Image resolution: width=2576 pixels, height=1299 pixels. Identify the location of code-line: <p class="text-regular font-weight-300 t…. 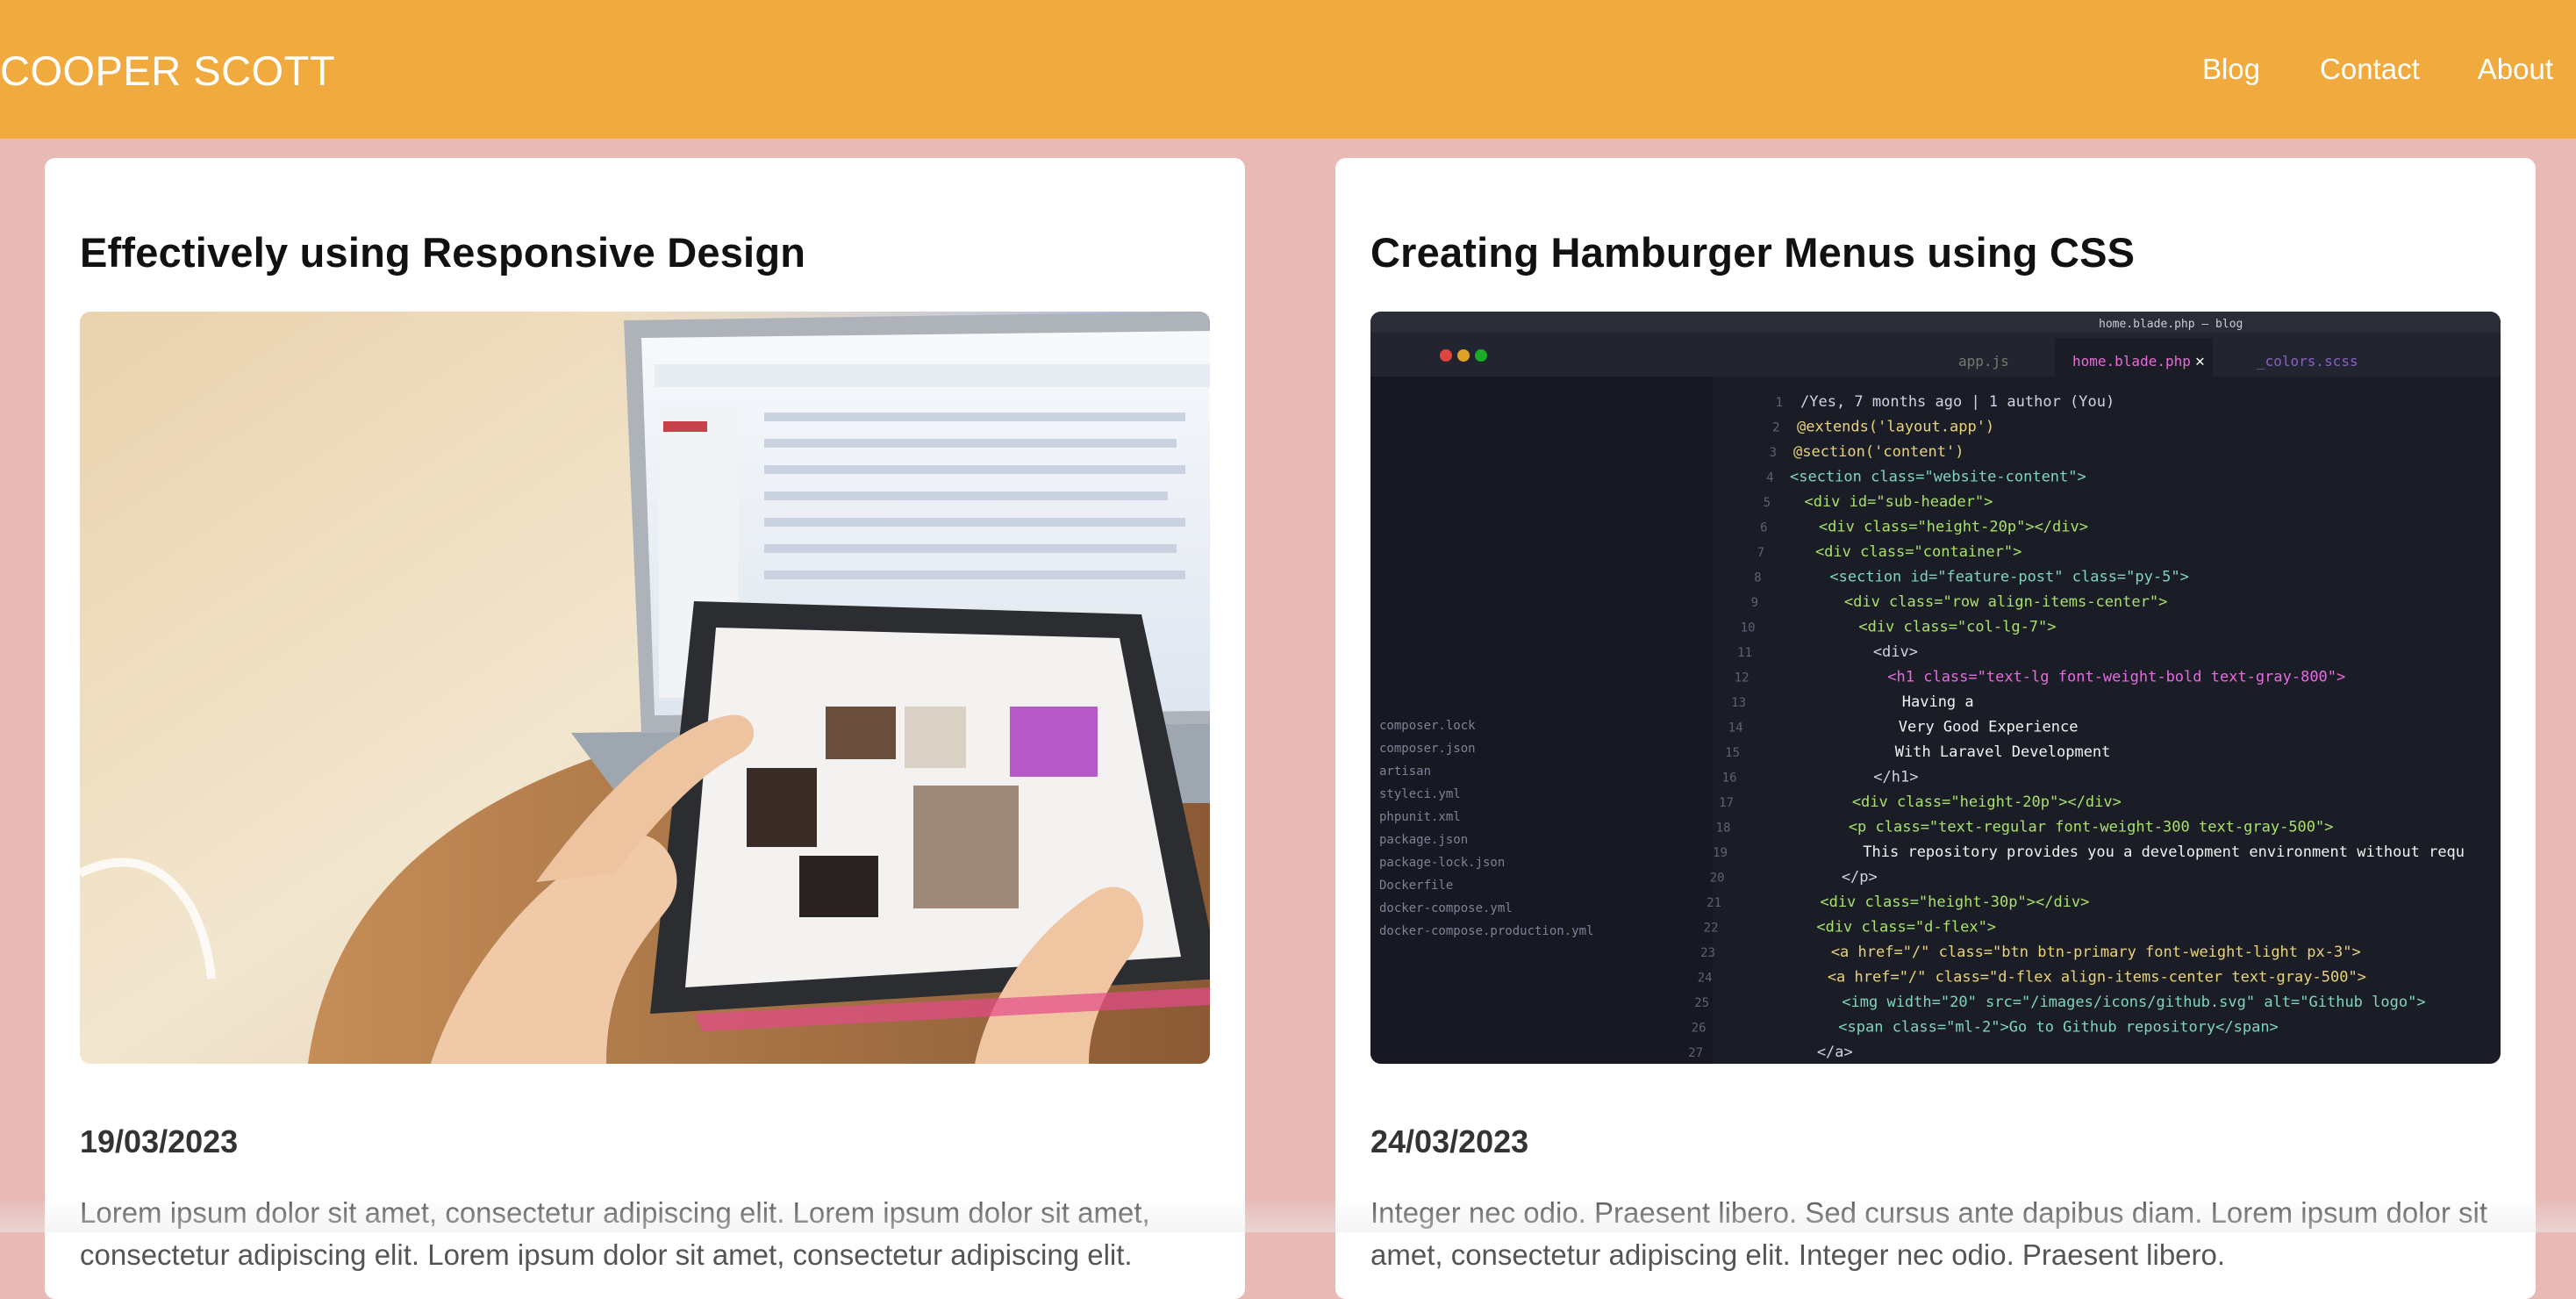
(2037, 827).